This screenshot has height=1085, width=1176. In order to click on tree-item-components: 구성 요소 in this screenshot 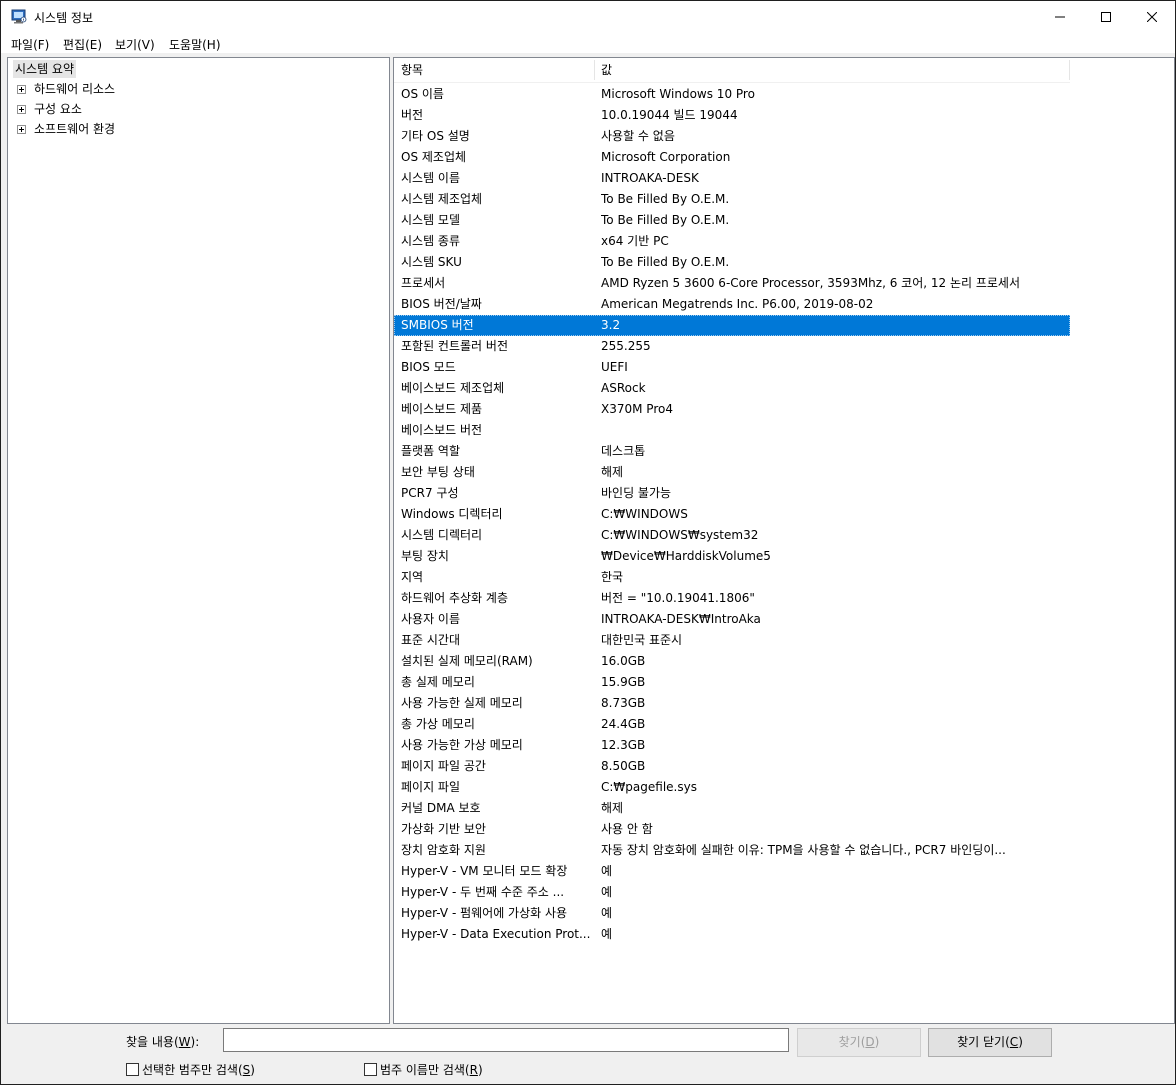, I will do `click(193, 109)`.